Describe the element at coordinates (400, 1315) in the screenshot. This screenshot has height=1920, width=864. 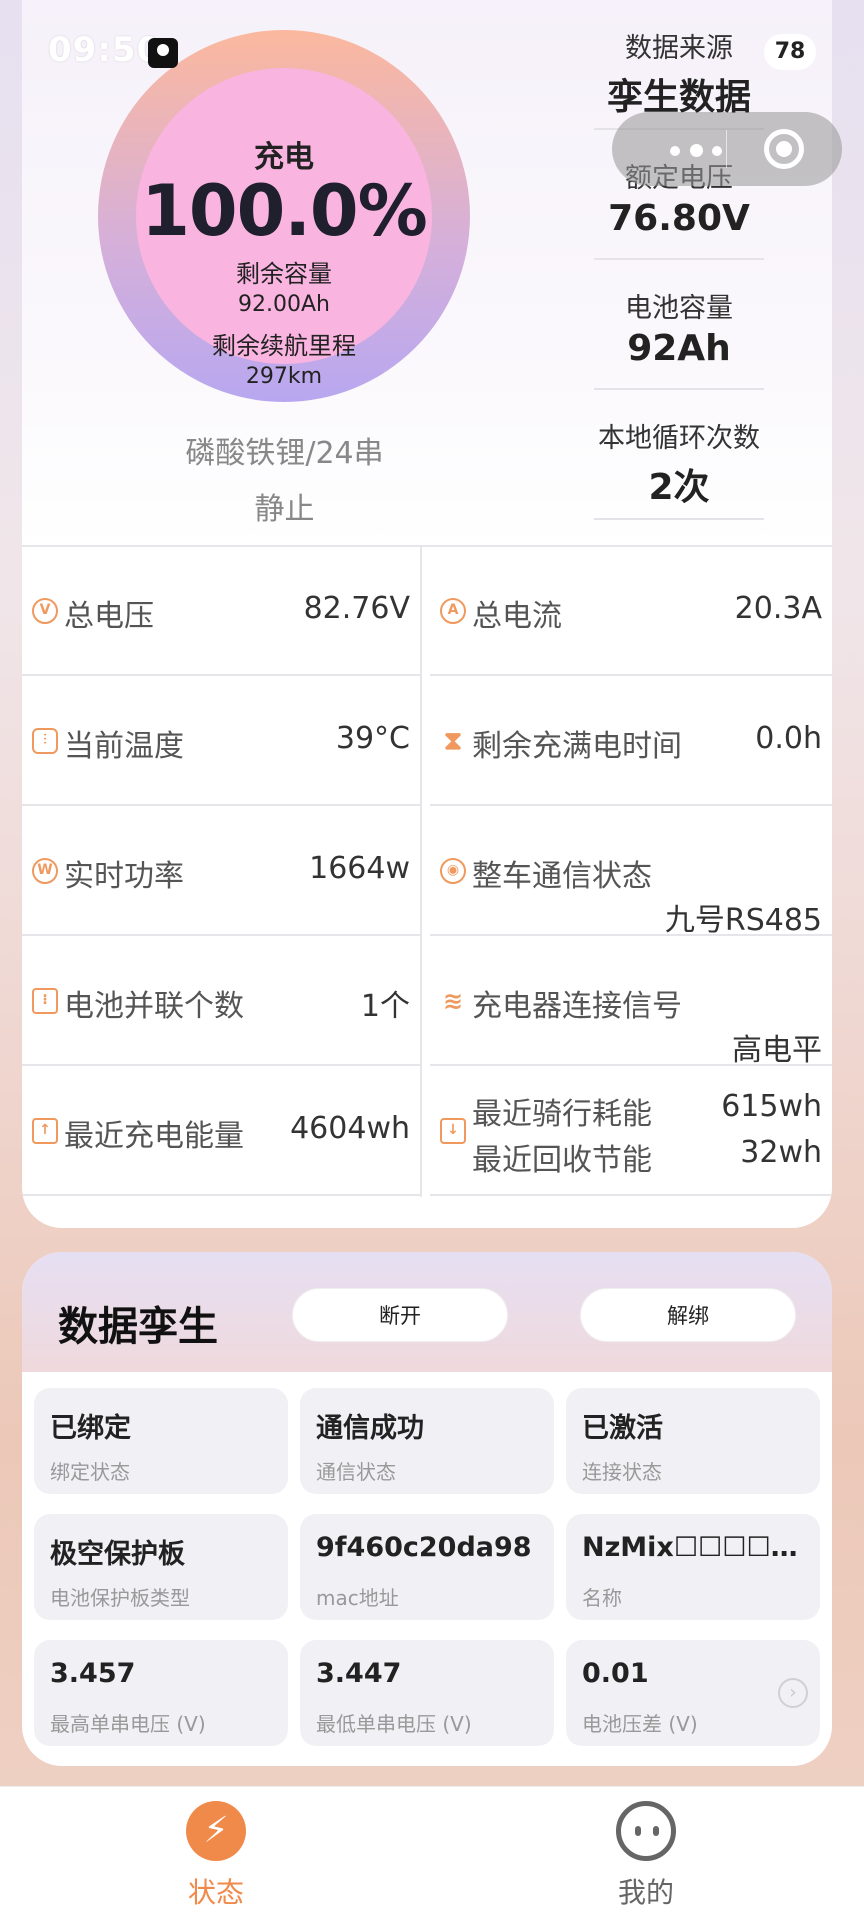
I see `disconnect-button: 断开` at that location.